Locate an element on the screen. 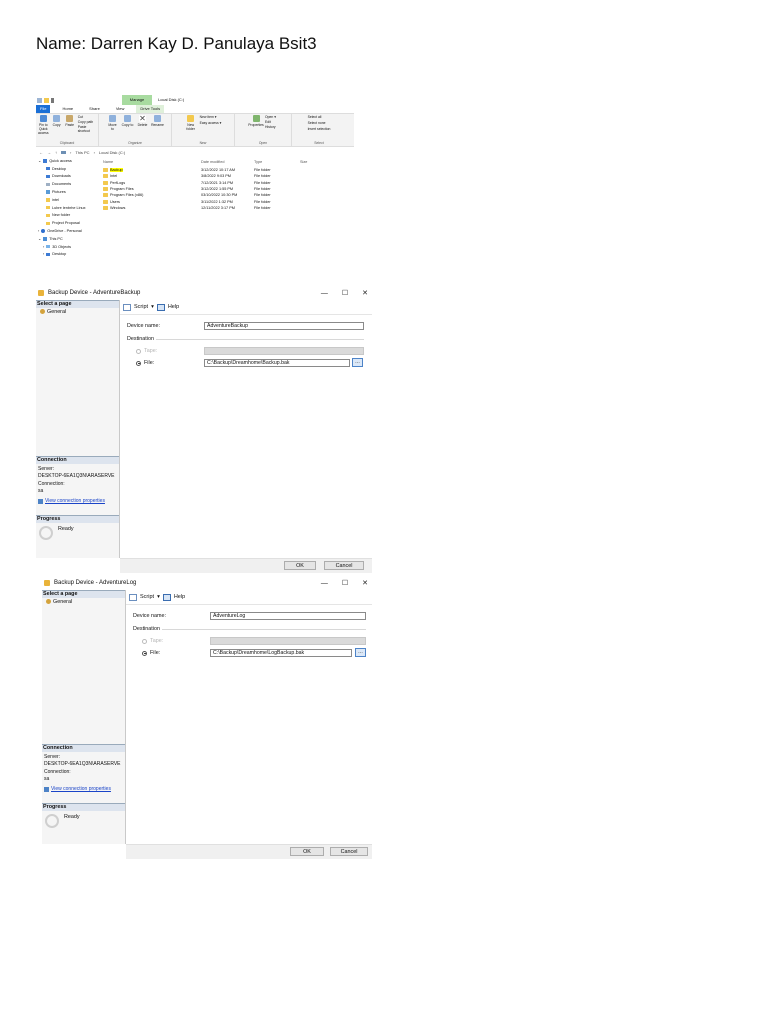  properties-button: Properties is located at coordinates (256, 121).